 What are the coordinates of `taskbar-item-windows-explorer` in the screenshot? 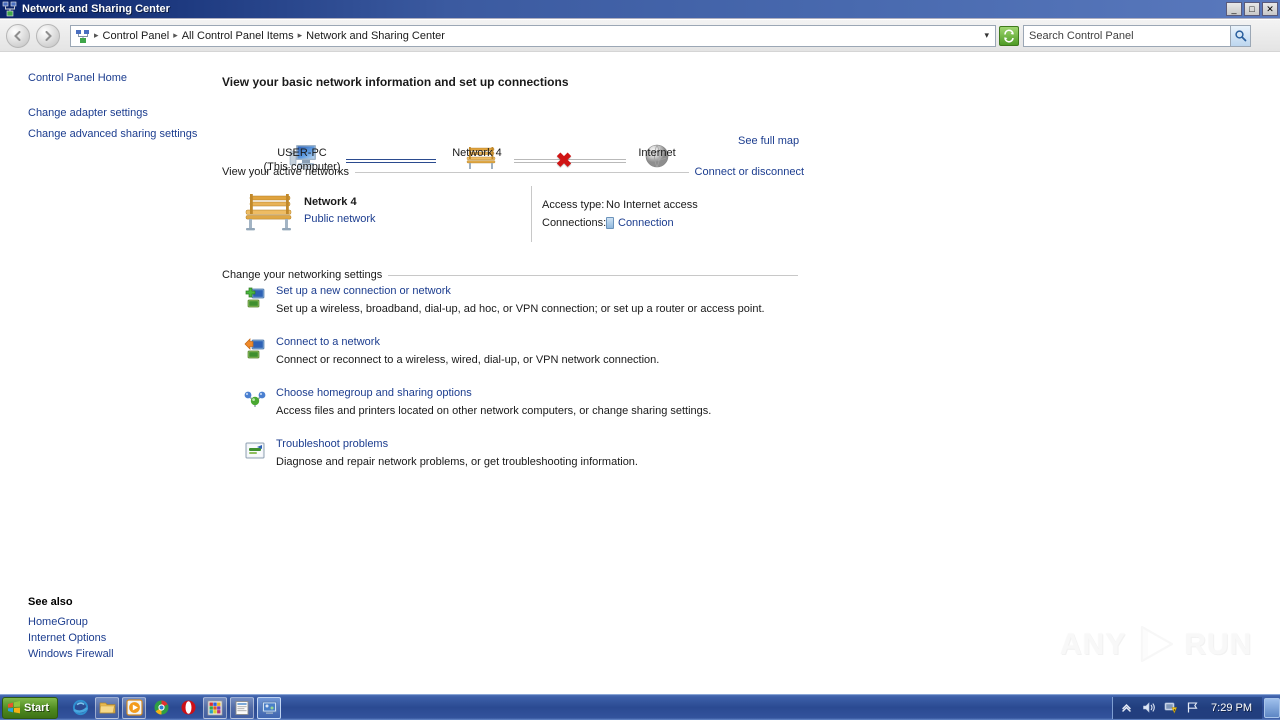 It's located at (107, 707).